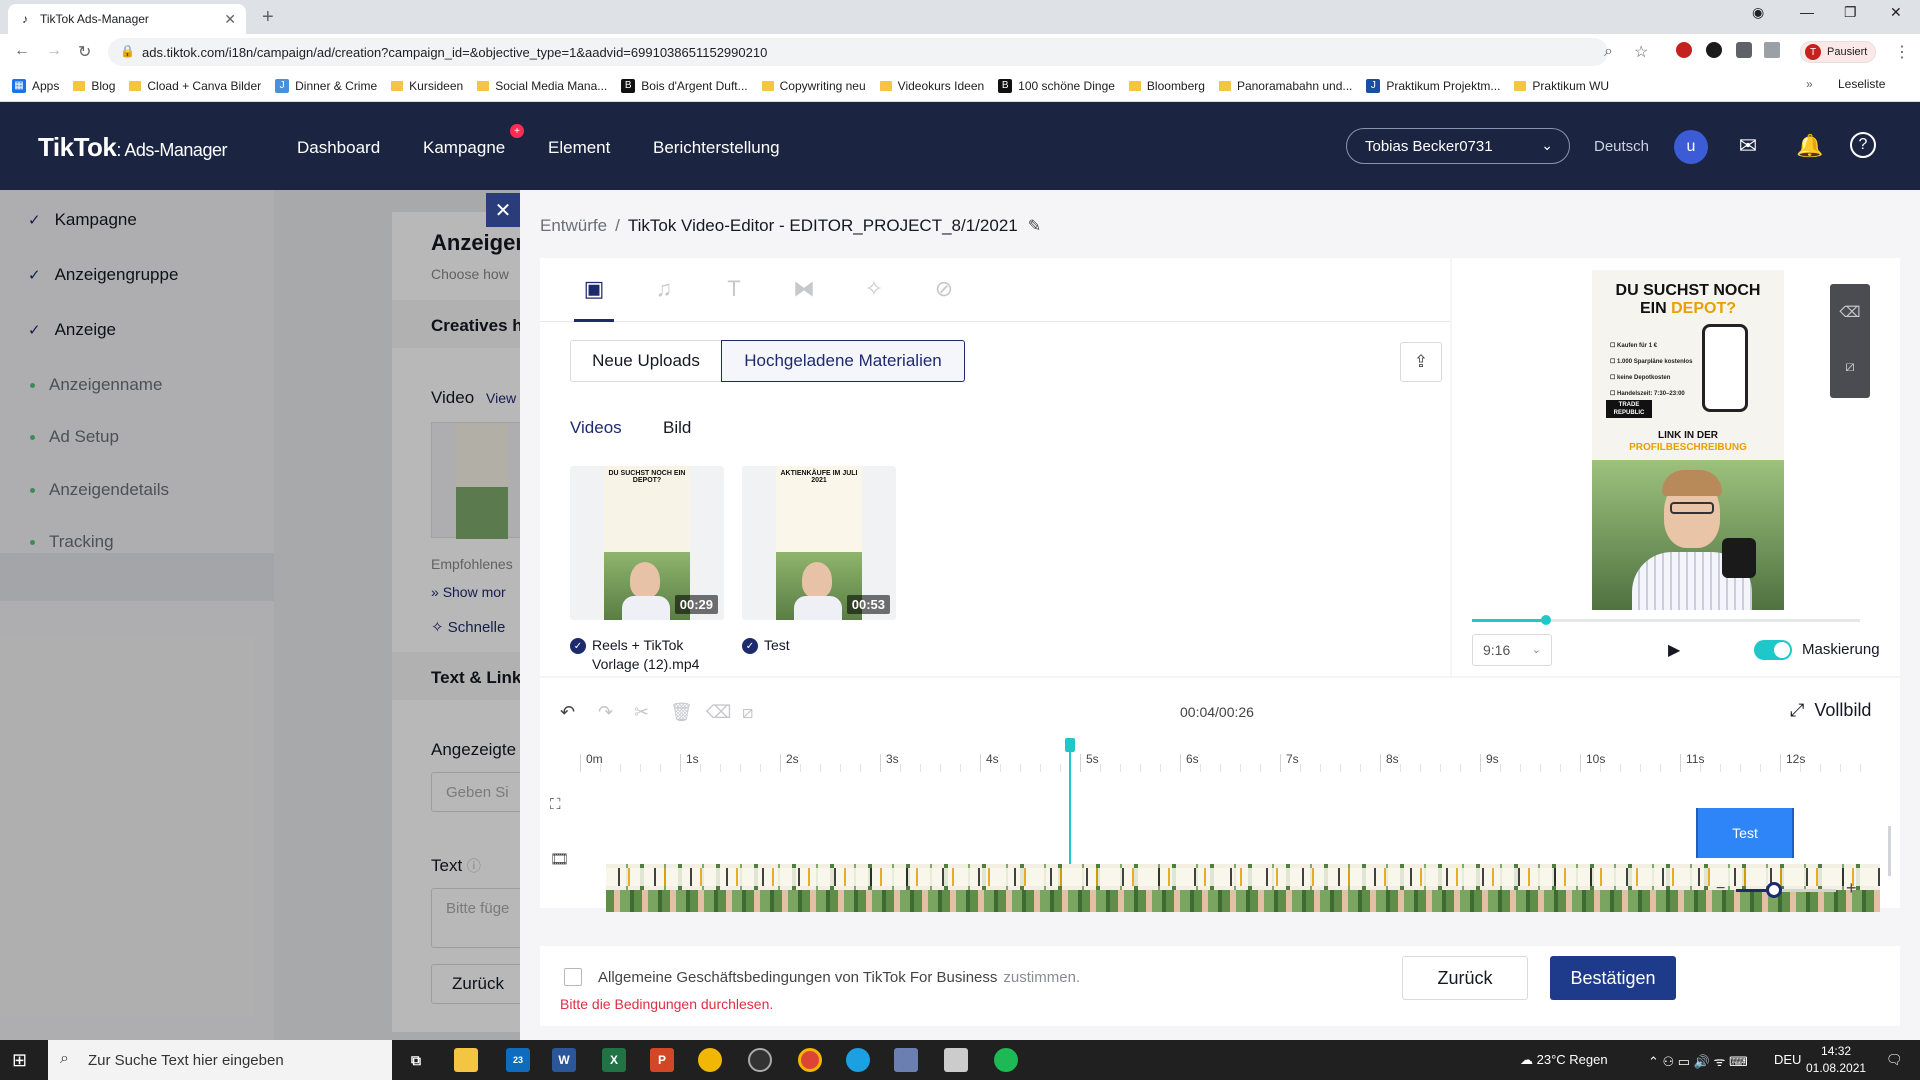 This screenshot has width=1920, height=1080. What do you see at coordinates (1851, 888) in the screenshot?
I see `zoom-in-icon: +` at bounding box center [1851, 888].